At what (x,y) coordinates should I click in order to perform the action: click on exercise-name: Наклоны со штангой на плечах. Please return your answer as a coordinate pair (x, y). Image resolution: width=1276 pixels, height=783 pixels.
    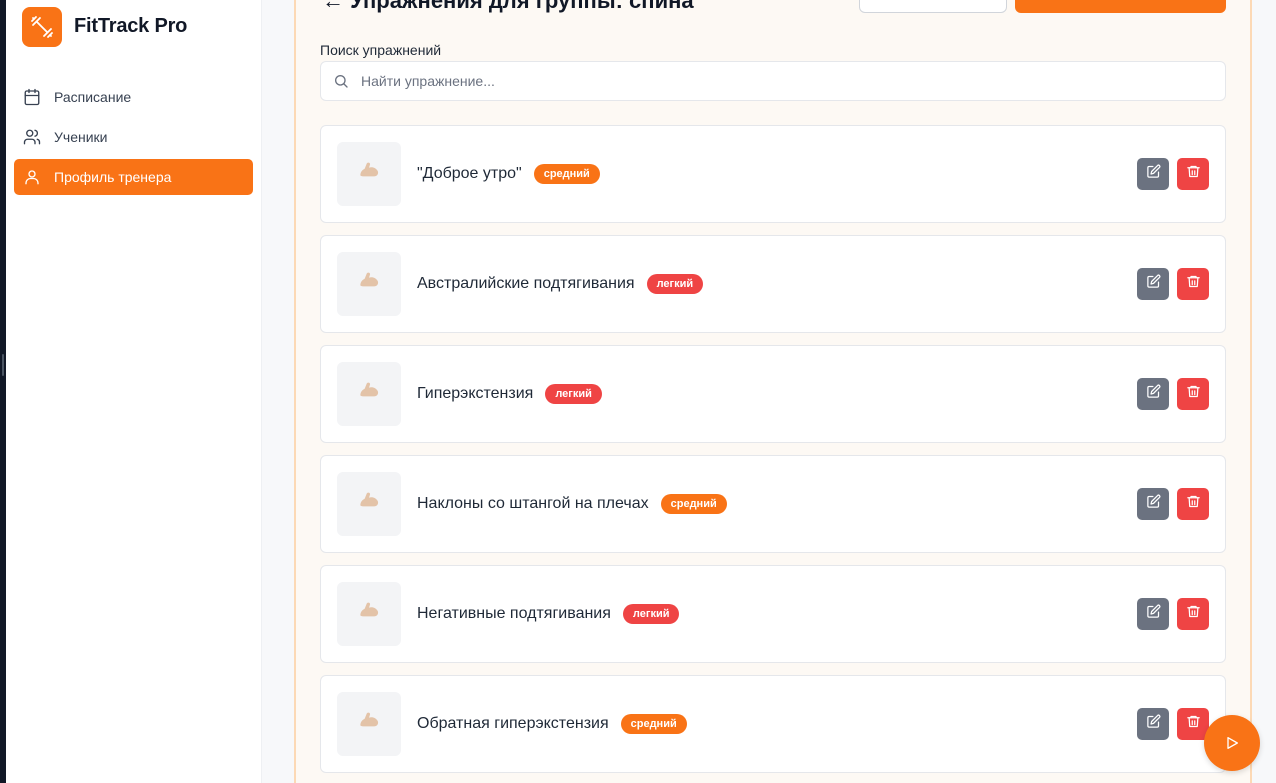
    Looking at the image, I should click on (533, 503).